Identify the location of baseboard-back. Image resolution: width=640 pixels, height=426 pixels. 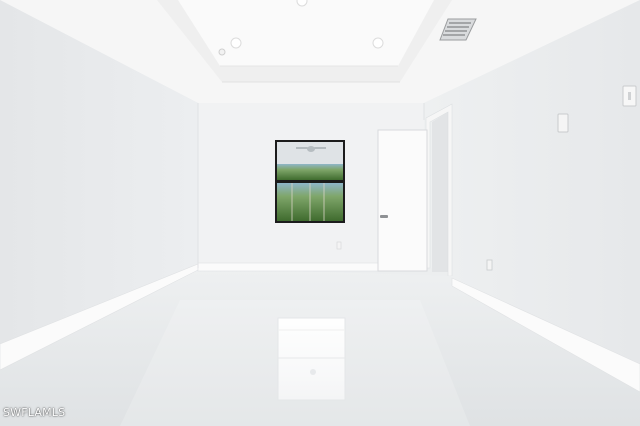
(288, 267).